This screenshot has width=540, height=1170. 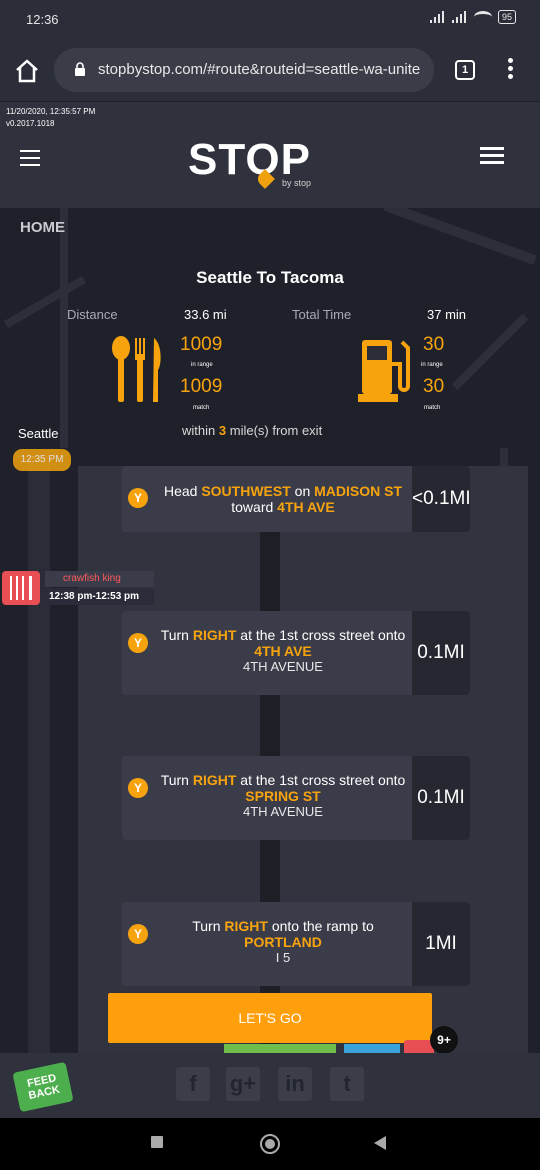 What do you see at coordinates (434, 386) in the screenshot?
I see `gas-match-count: 30` at bounding box center [434, 386].